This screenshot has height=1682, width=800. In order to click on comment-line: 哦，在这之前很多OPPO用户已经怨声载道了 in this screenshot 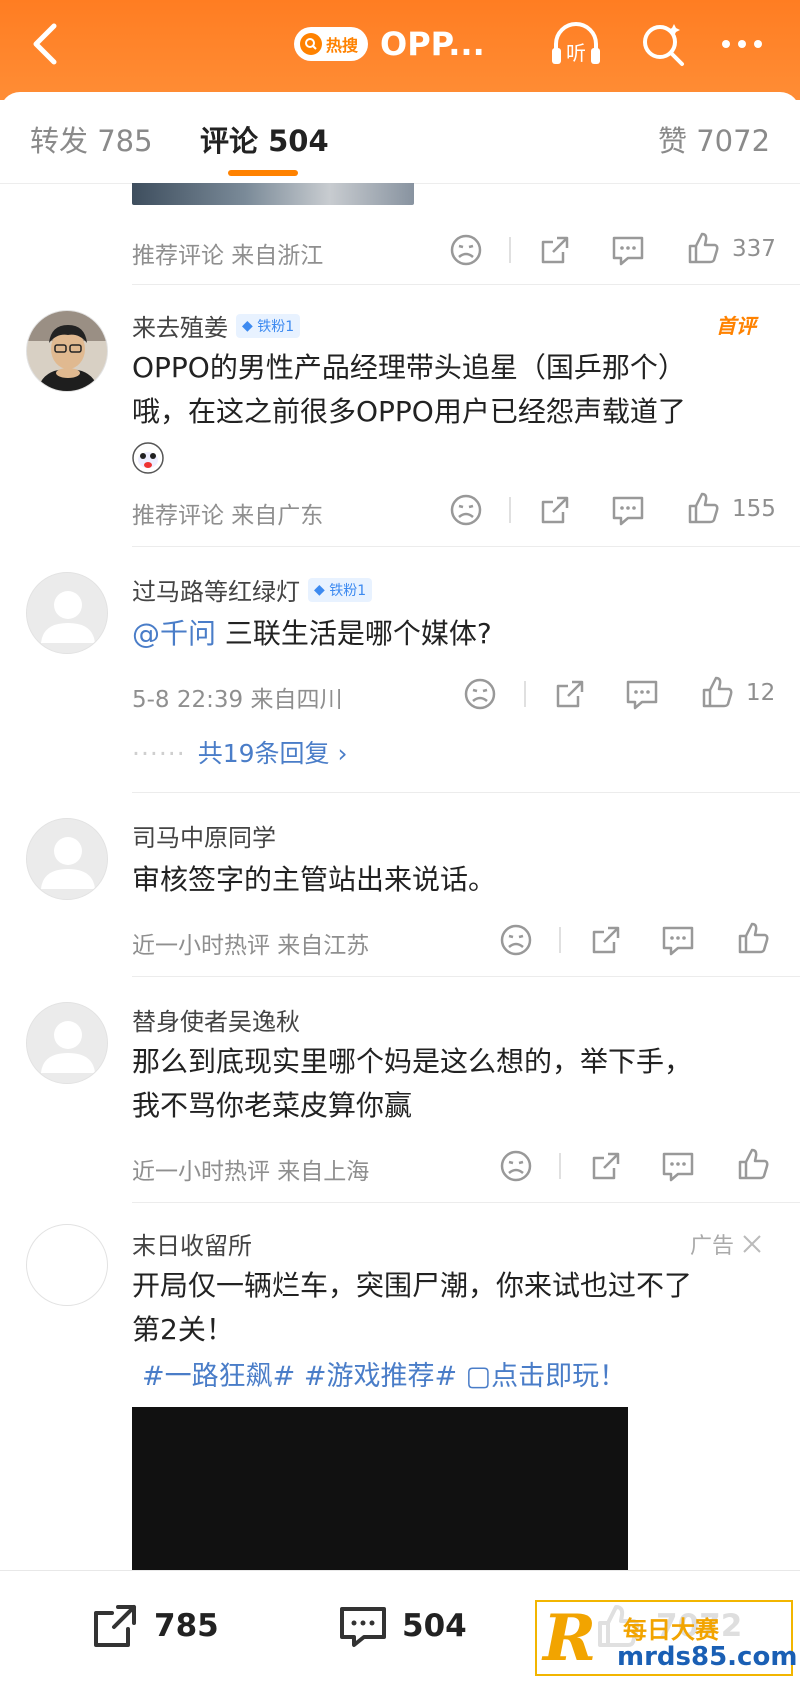, I will do `click(409, 411)`.